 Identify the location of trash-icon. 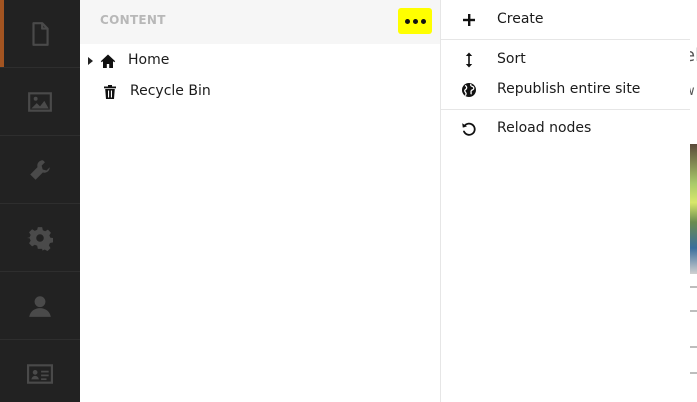
(110, 92).